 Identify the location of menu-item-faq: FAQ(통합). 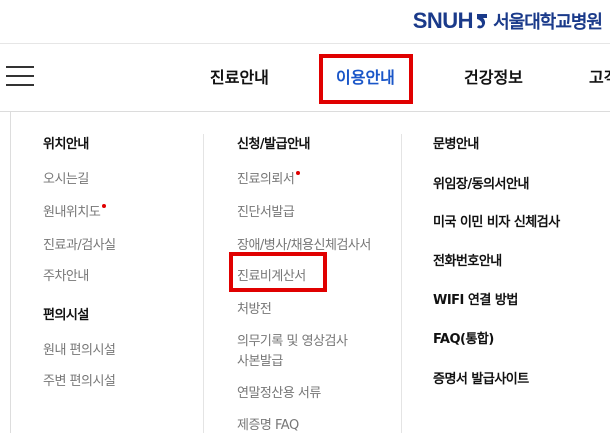
(463, 337).